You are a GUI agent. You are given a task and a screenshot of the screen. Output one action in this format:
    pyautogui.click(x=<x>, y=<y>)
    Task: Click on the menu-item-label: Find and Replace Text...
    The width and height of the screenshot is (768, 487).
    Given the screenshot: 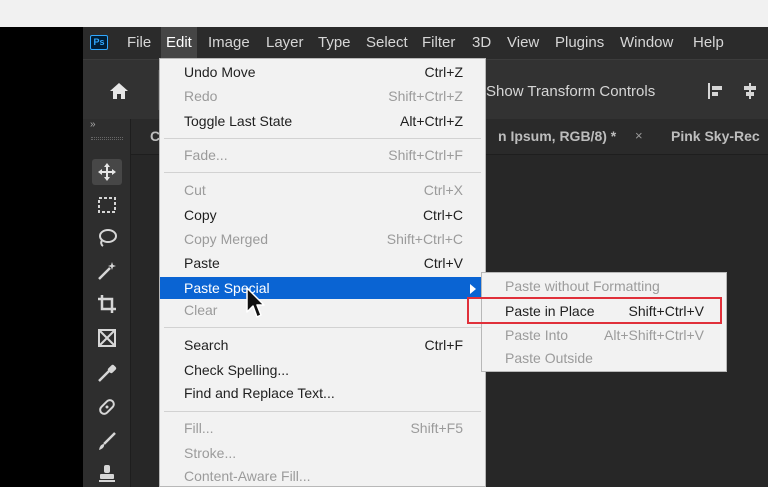 What is the action you would take?
    pyautogui.click(x=259, y=393)
    